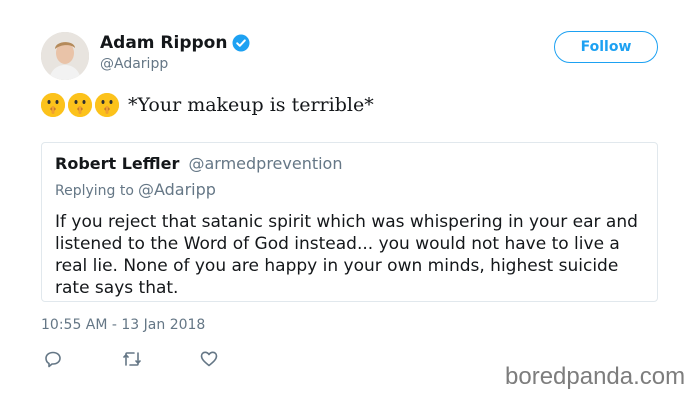 The width and height of the screenshot is (700, 400). Describe the element at coordinates (241, 43) in the screenshot. I see `verified-badge-icon` at that location.